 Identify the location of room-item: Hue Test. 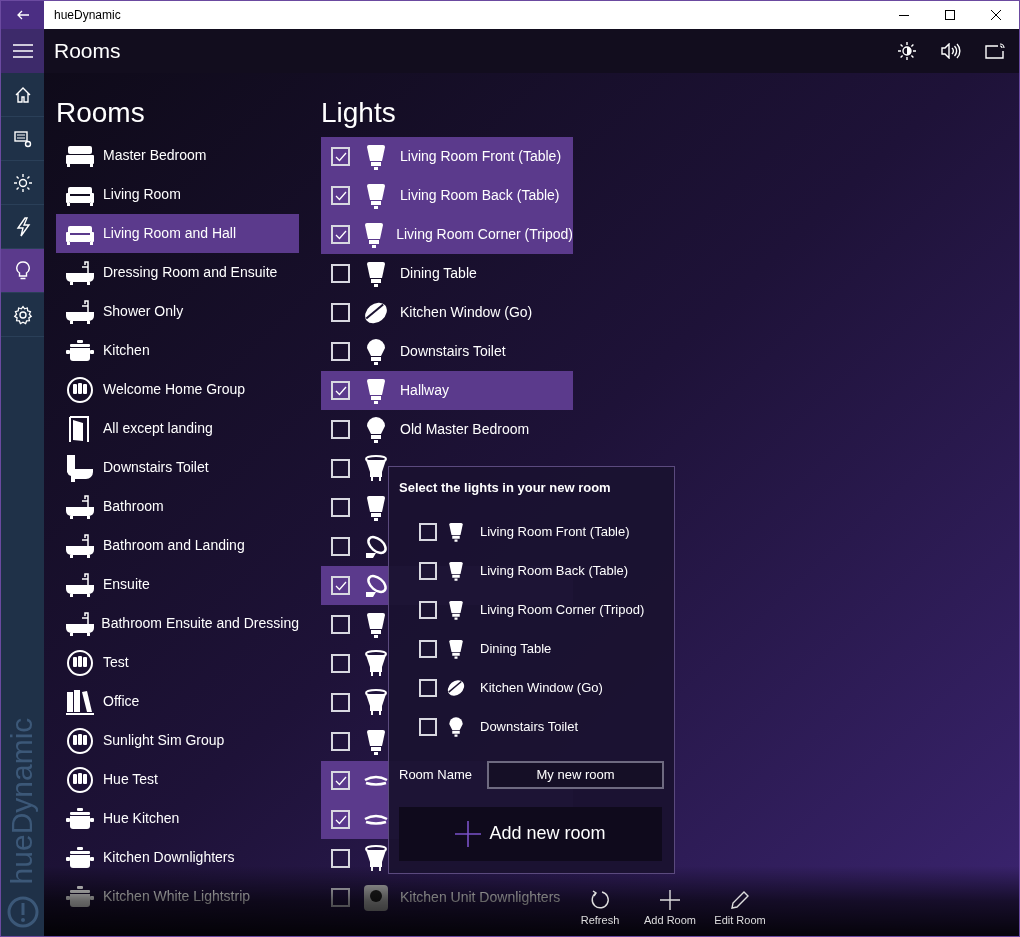
(177, 779).